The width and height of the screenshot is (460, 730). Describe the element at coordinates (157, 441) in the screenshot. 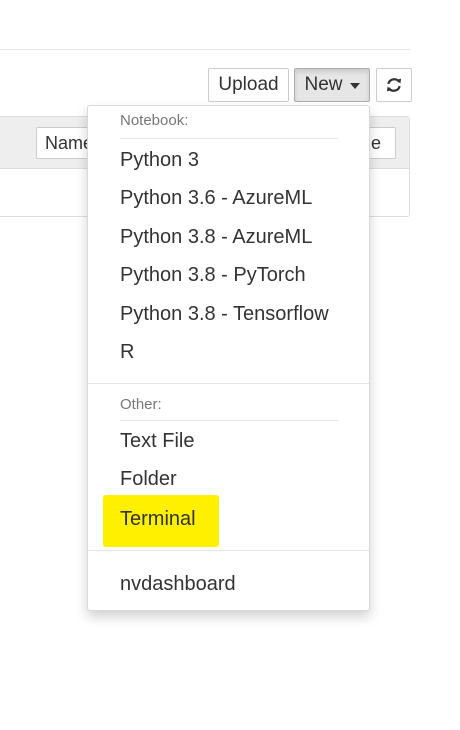

I see `menu-item-text-file: Text File` at that location.